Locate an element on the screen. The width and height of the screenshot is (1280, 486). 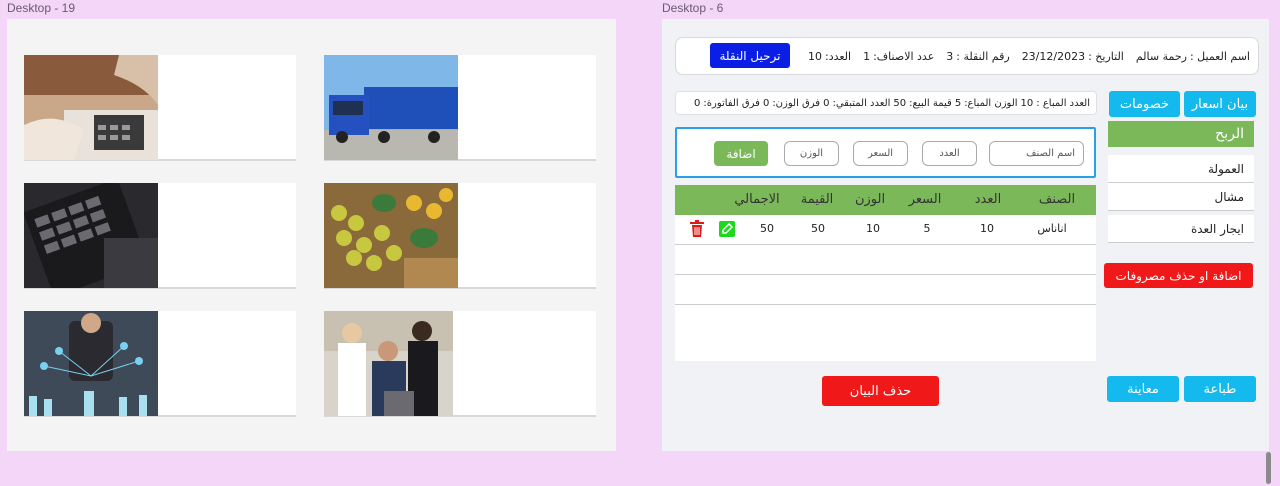
sold-count-value: 10 is located at coordinates (1027, 103).